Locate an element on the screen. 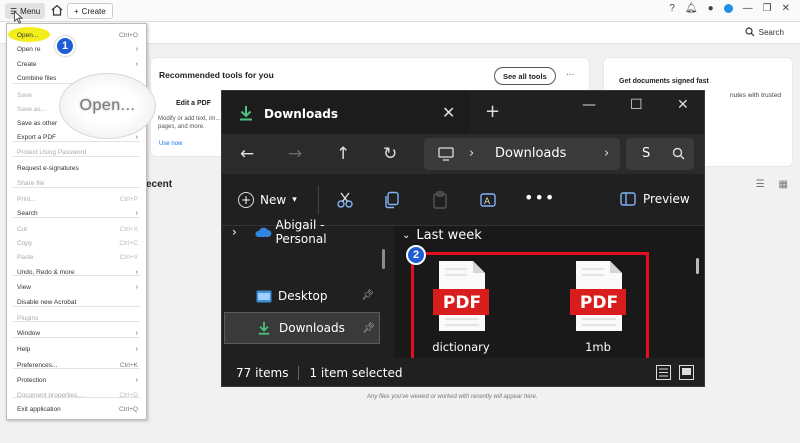 Image resolution: width=800 pixels, height=443 pixels. menu-item: Cut Ctrl+X is located at coordinates (77, 229).